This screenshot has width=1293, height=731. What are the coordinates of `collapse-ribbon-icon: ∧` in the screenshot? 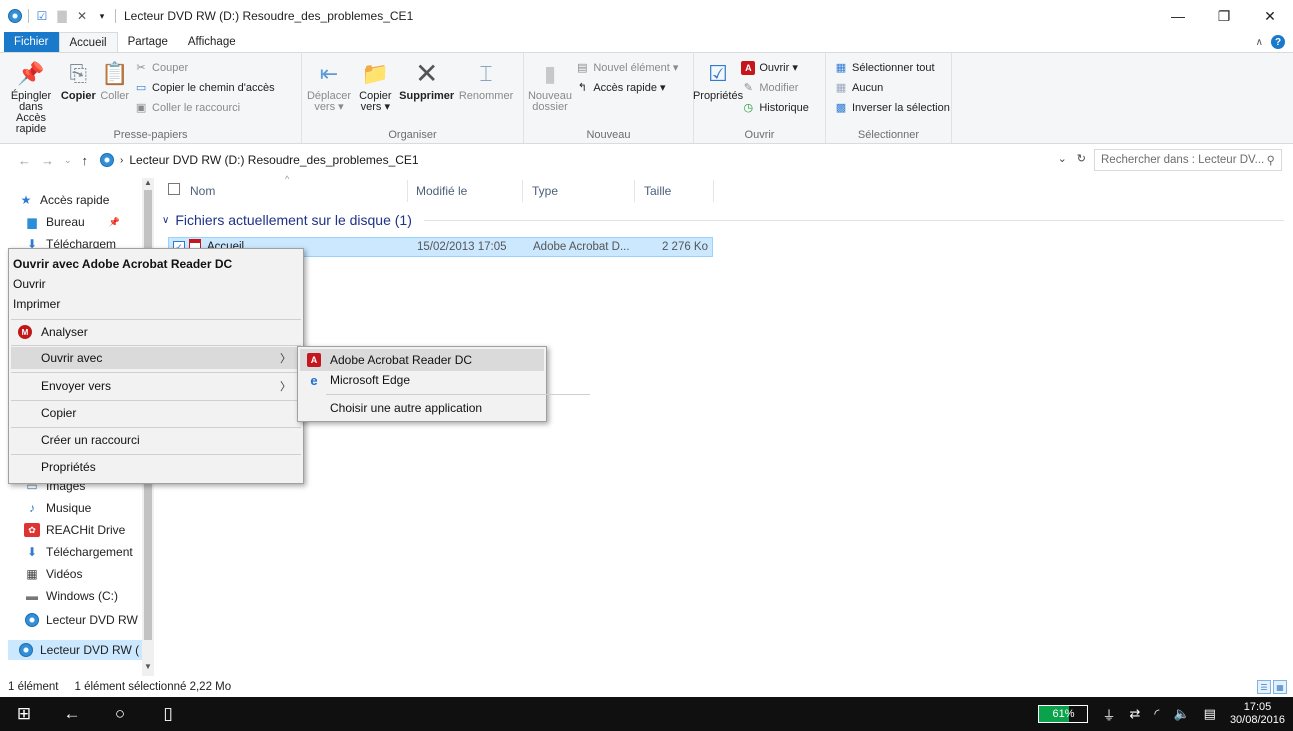 It's located at (1259, 42).